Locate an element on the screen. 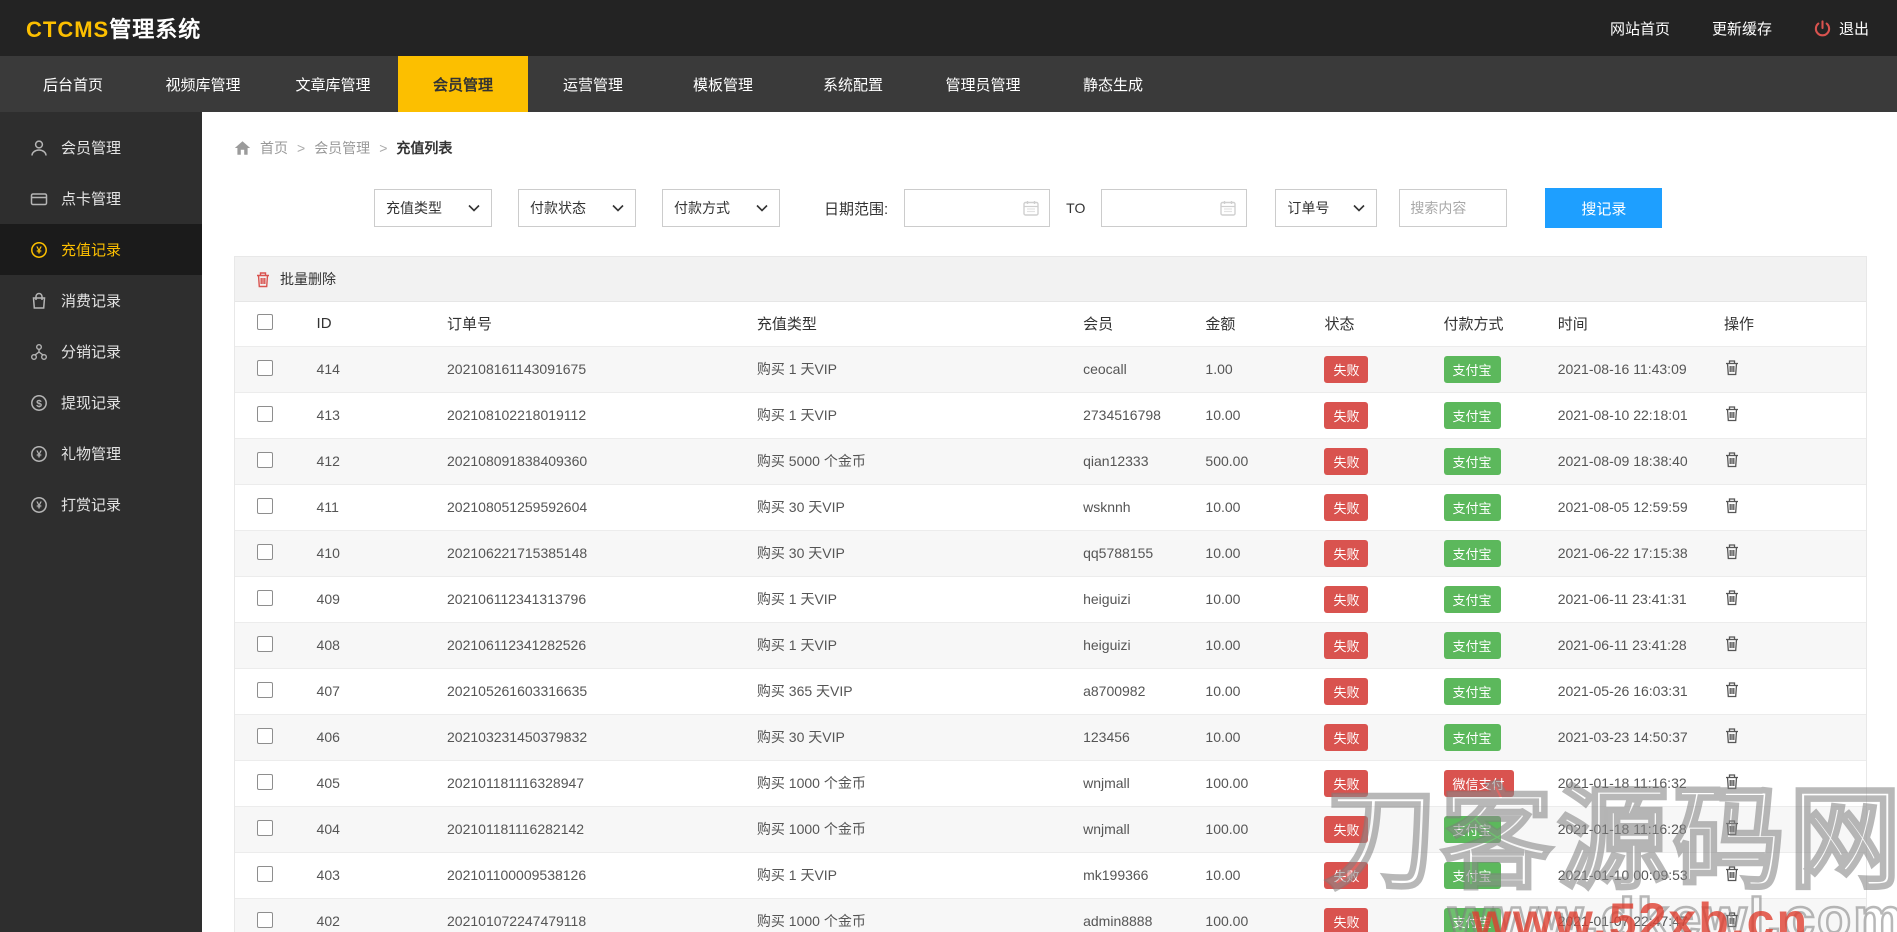 The height and width of the screenshot is (932, 1897). bulk-delete-button: 批量删除 is located at coordinates (1050, 279).